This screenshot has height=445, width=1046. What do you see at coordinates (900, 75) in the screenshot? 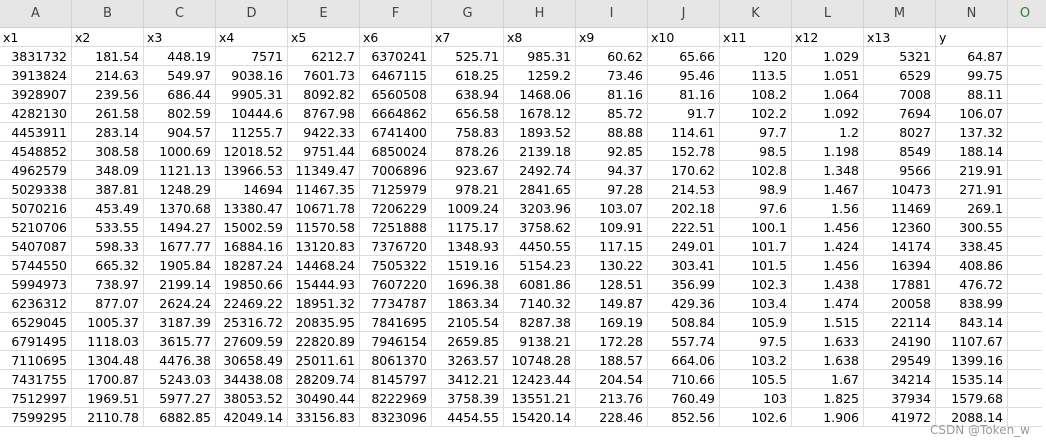
I see `data-cell: 6529` at bounding box center [900, 75].